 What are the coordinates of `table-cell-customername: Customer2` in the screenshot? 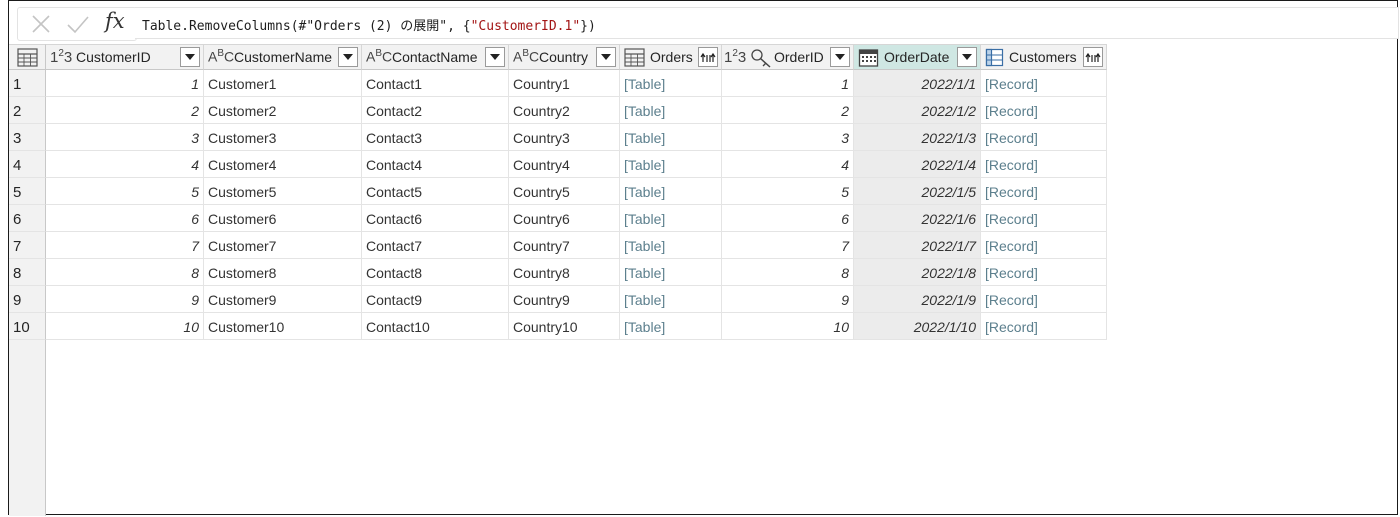 It's located at (283, 110).